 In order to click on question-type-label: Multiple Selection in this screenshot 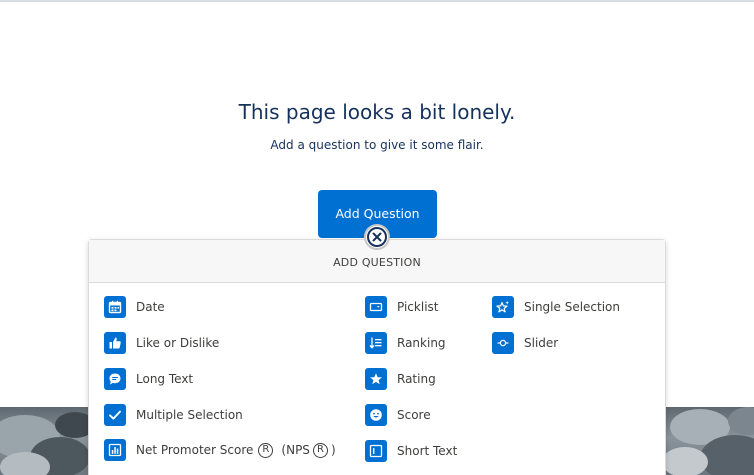, I will do `click(189, 415)`.